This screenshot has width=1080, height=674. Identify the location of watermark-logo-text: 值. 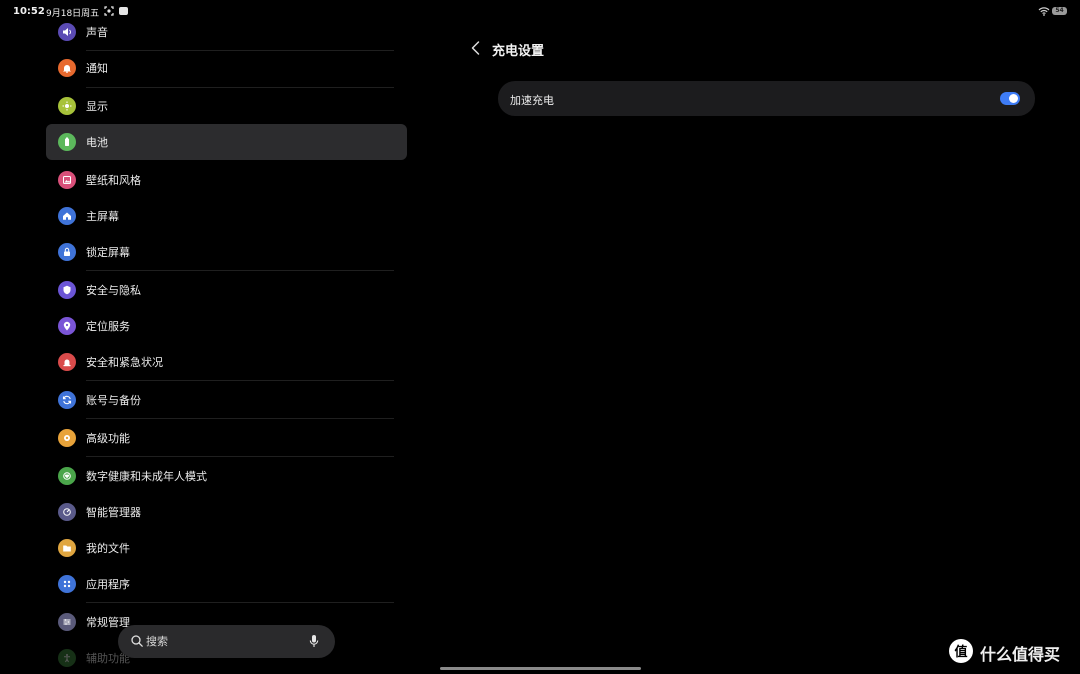
(960, 652).